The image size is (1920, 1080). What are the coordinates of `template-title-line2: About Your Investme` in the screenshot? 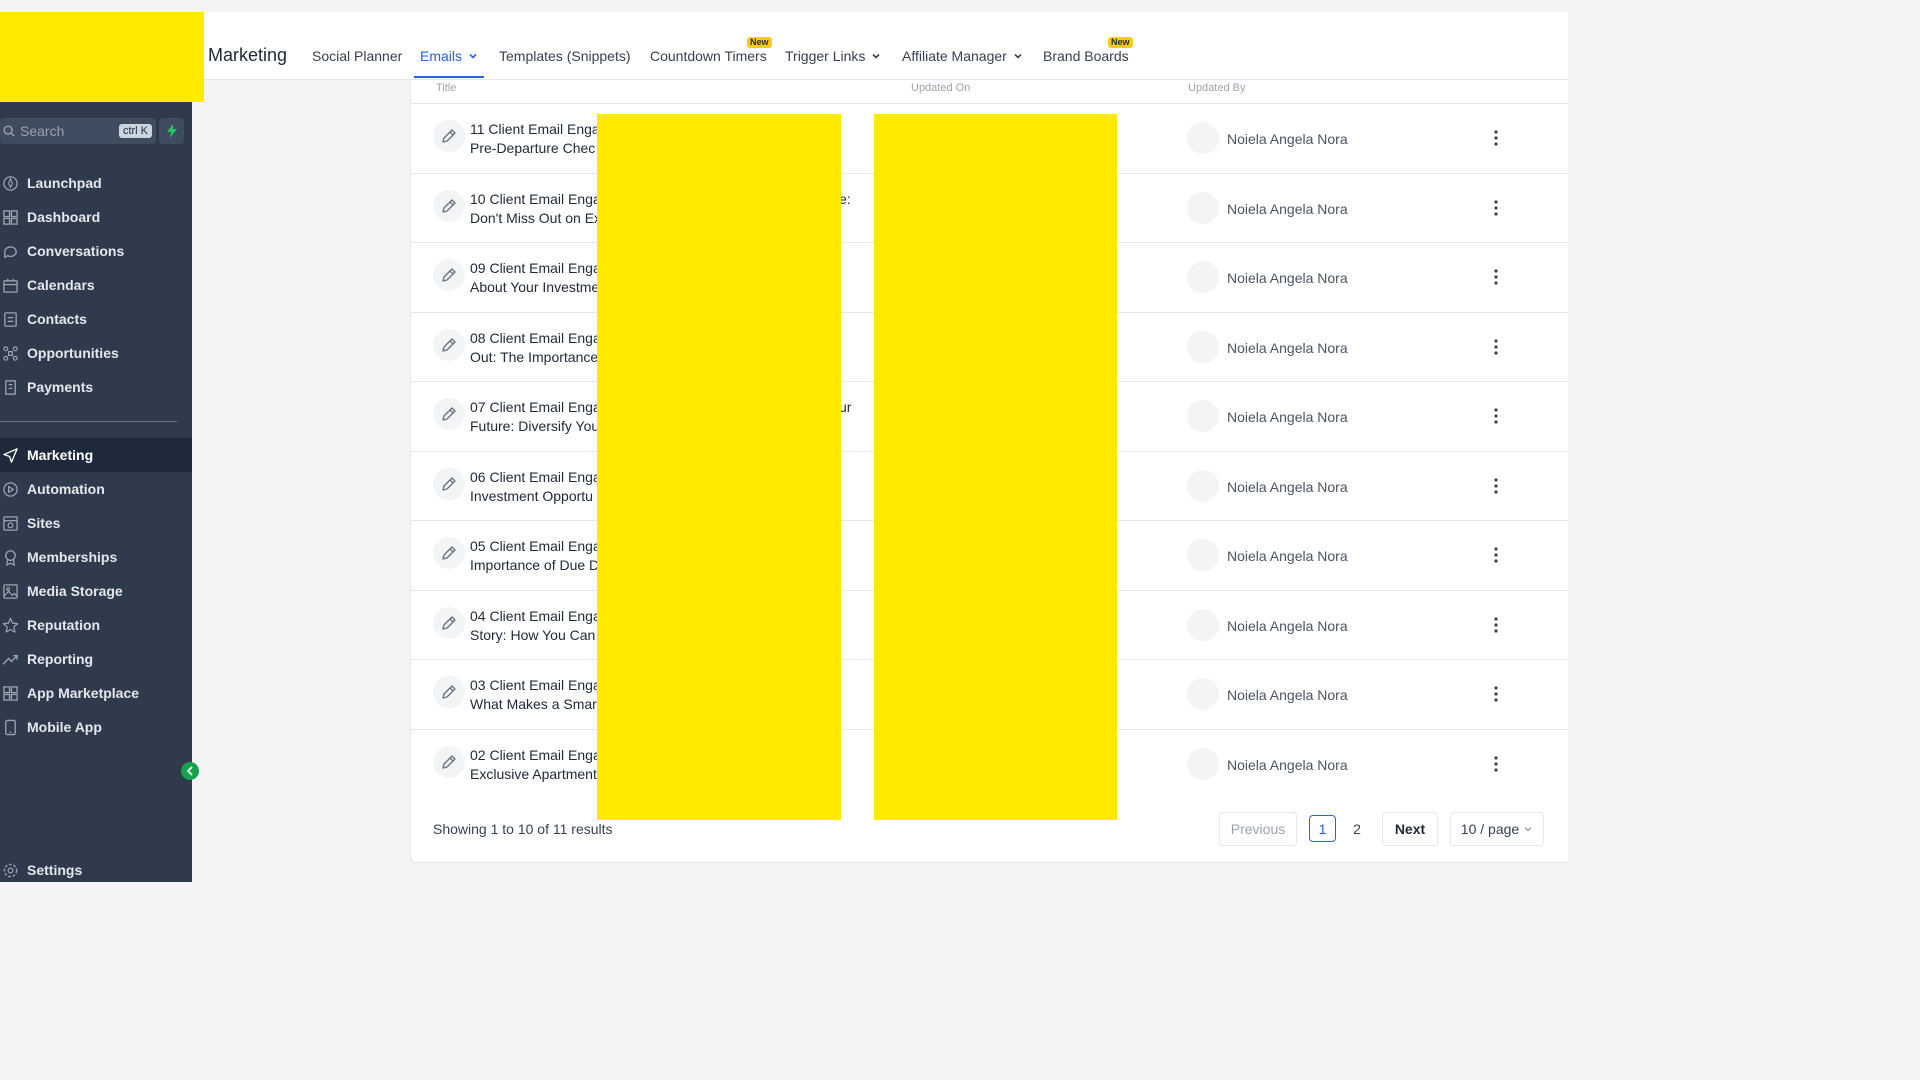 It's located at (534, 287).